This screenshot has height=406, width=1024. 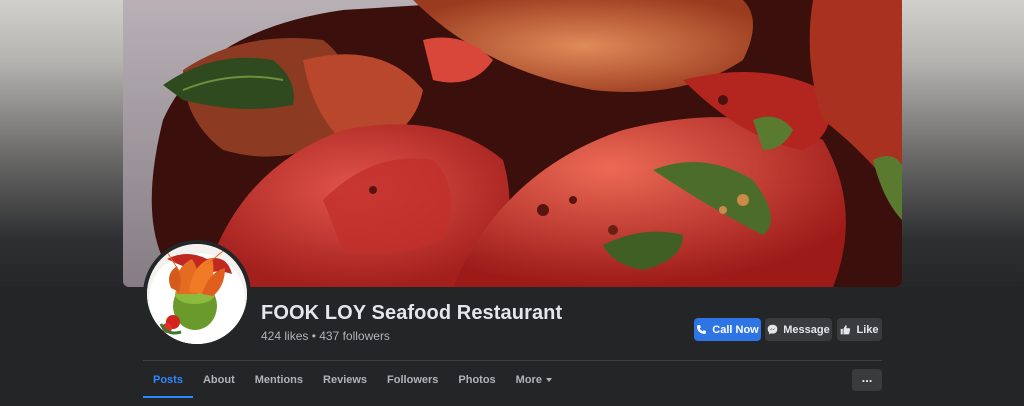 I want to click on phone-icon, so click(x=702, y=329).